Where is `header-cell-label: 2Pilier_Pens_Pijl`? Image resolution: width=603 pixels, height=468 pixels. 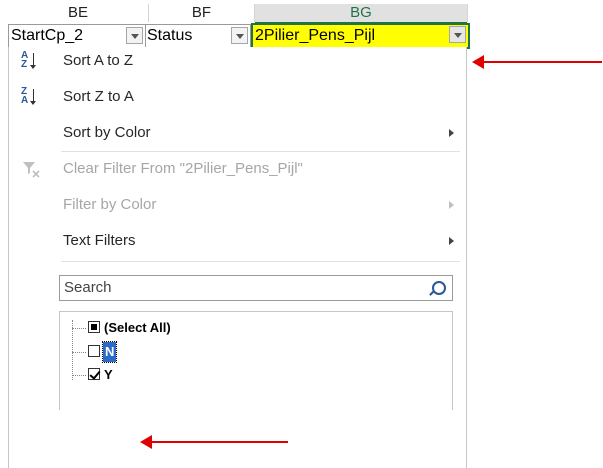
header-cell-label: 2Pilier_Pens_Pijl is located at coordinates (315, 35).